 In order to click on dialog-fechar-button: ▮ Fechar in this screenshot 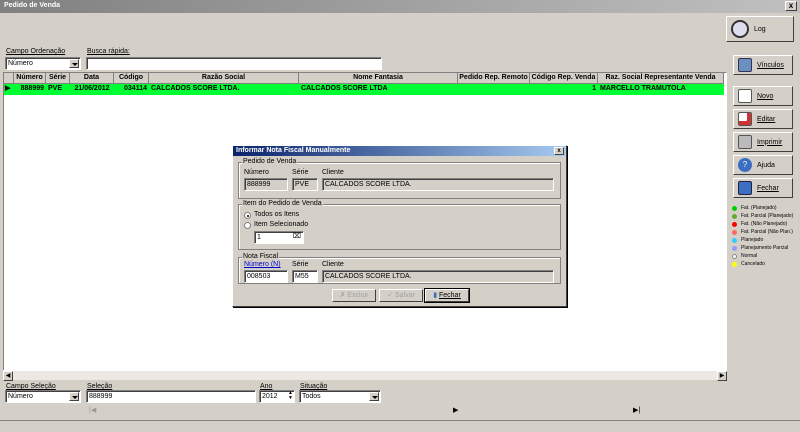, I will do `click(447, 295)`.